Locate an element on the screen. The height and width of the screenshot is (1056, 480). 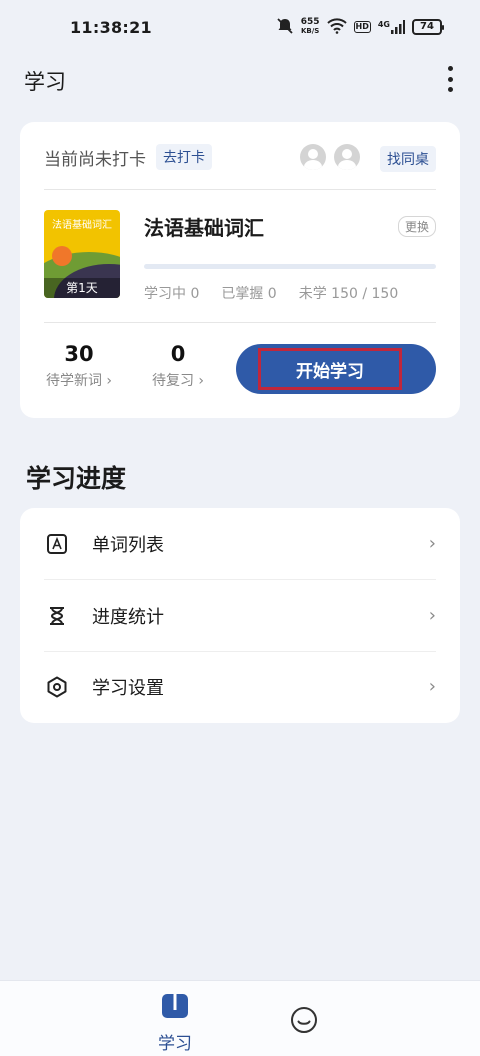
cover-sun-shape is located at coordinates (62, 256).